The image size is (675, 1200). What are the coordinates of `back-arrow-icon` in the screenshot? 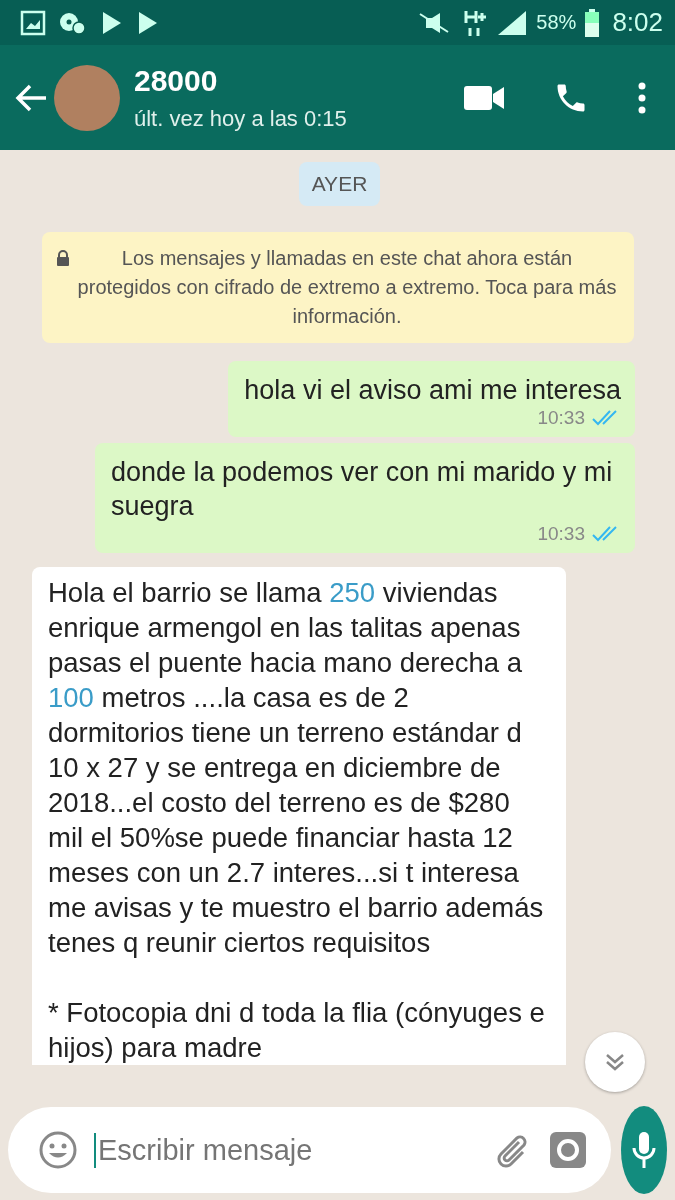 It's located at (31, 97).